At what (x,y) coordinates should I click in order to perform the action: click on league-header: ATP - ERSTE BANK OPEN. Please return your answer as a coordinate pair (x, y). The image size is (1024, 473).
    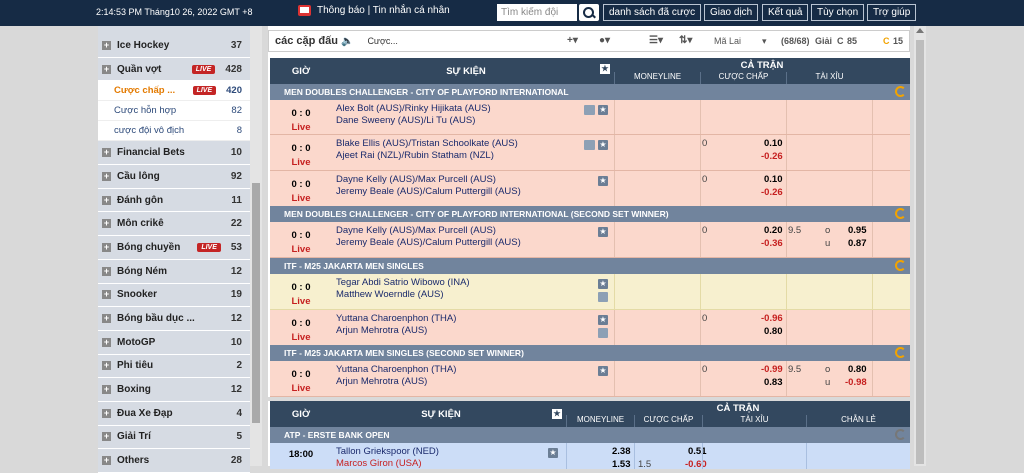
    Looking at the image, I should click on (590, 435).